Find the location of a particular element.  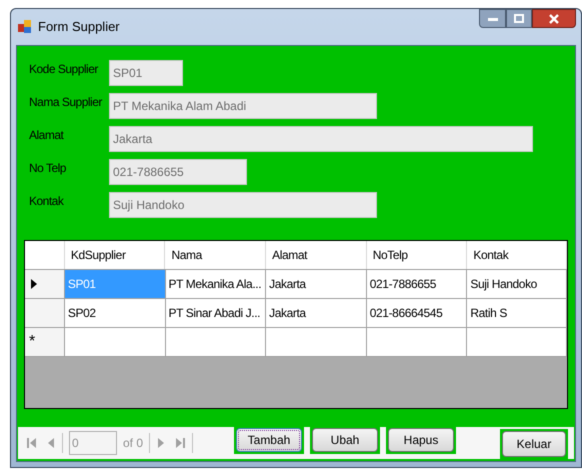

input-field: Suji Handoko is located at coordinates (243, 205).